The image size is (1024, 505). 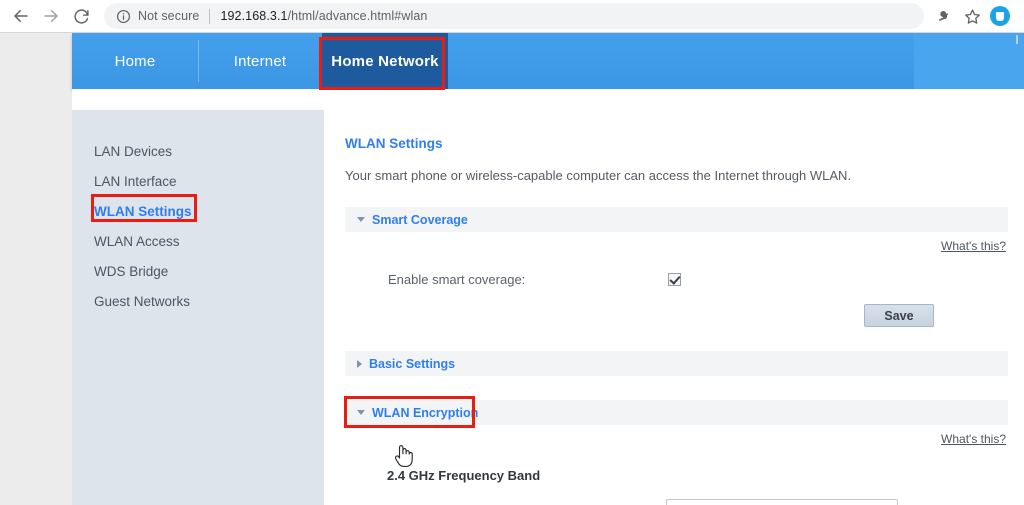 I want to click on forward-button, so click(x=51, y=16).